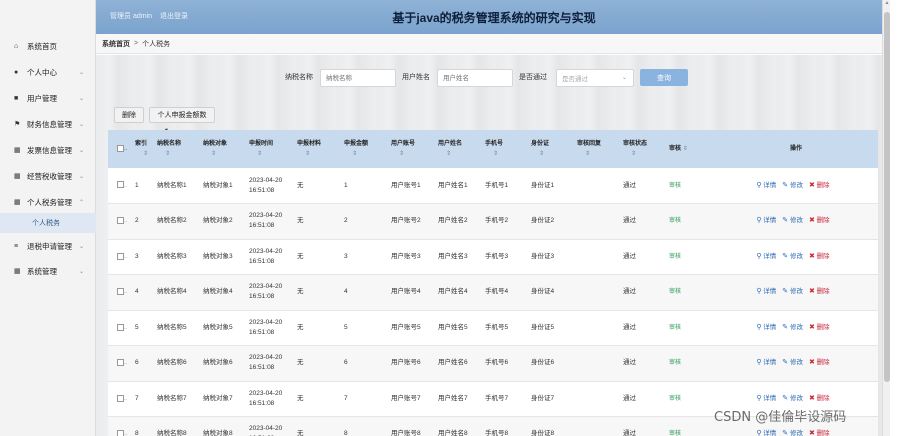 The height and width of the screenshot is (436, 920). Describe the element at coordinates (48, 223) in the screenshot. I see `sidebar-subitem-personal-tax: 个人税务` at that location.